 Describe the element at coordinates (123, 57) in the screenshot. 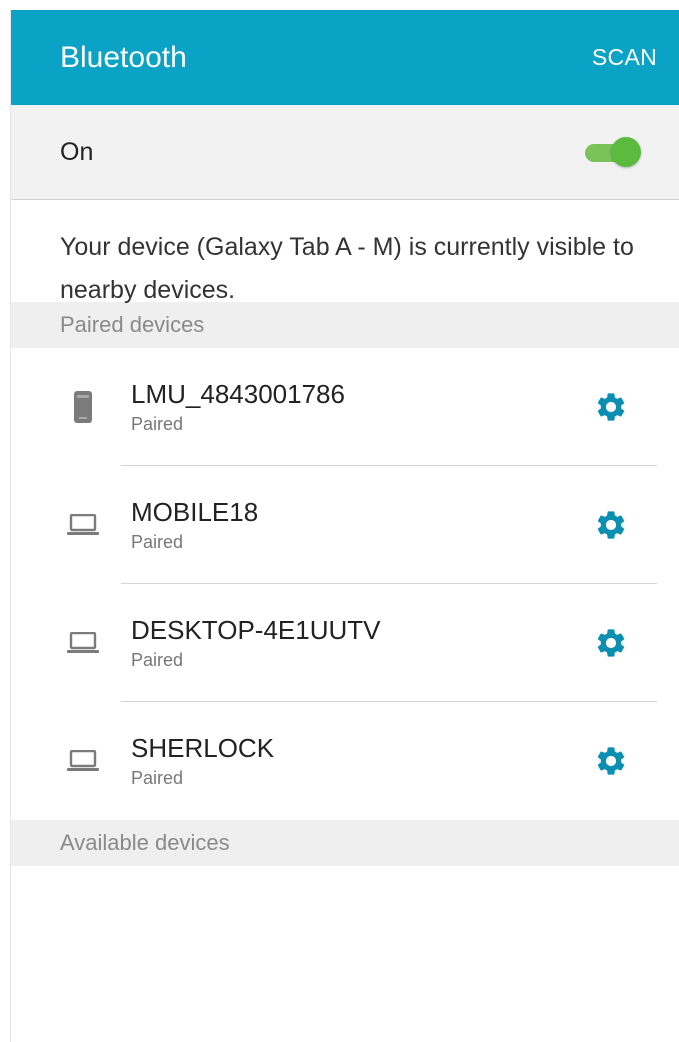

I see `page-title: Bluetooth` at that location.